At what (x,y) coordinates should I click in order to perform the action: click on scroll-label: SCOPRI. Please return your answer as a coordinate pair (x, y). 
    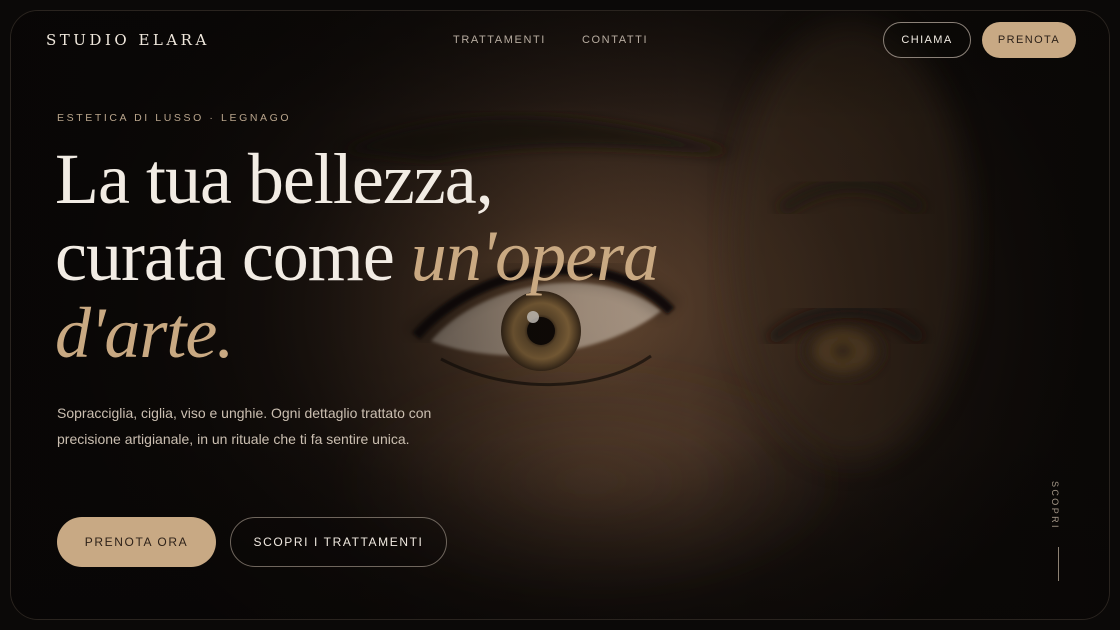
    Looking at the image, I should click on (1055, 505).